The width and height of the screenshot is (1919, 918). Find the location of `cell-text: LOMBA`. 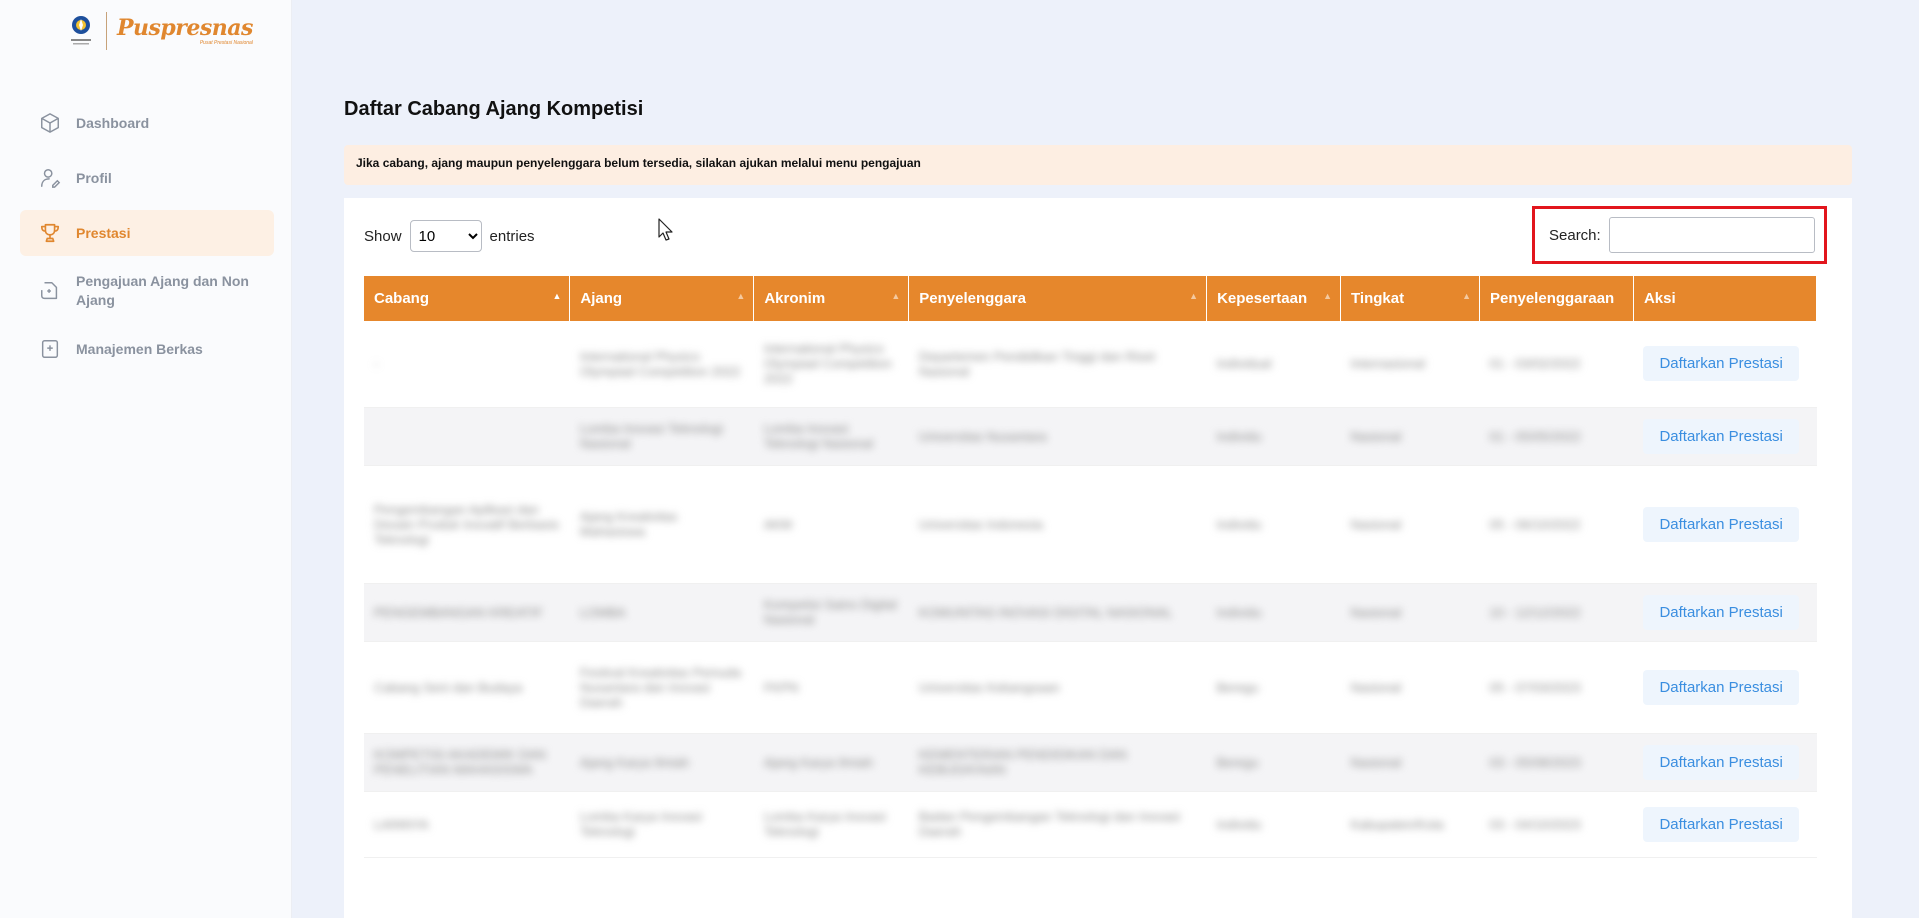

cell-text: LOMBA is located at coordinates (602, 612).